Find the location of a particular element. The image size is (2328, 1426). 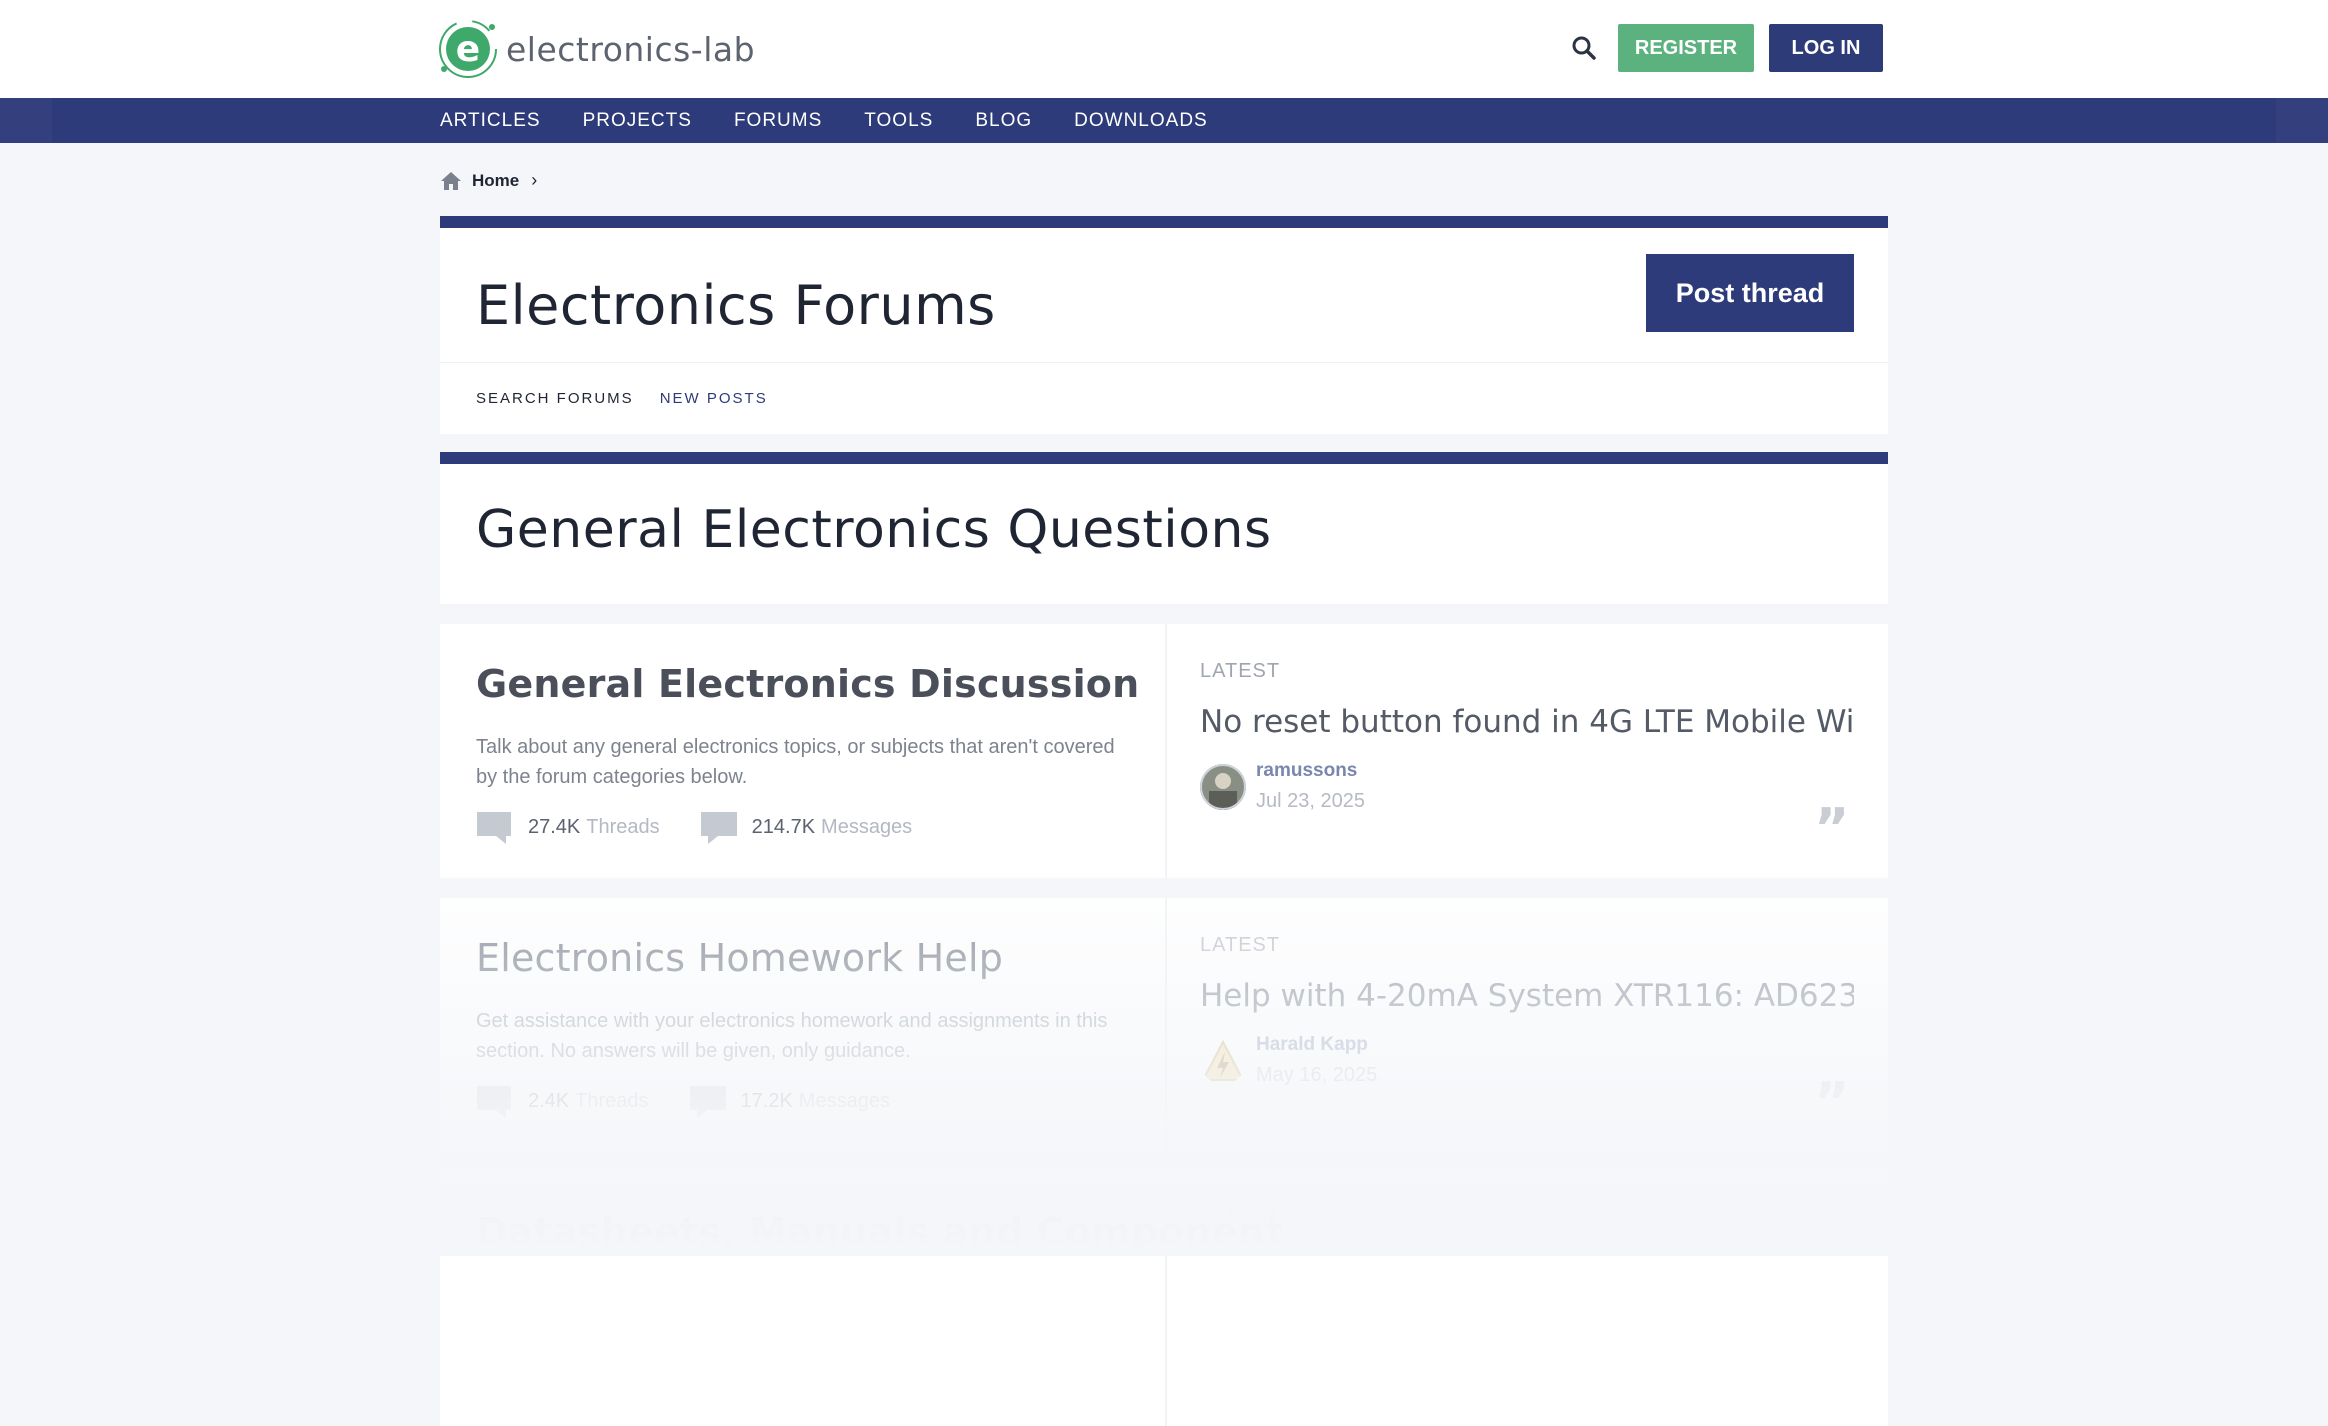

category-header-card: General Electronics Questions is located at coordinates (1164, 528).